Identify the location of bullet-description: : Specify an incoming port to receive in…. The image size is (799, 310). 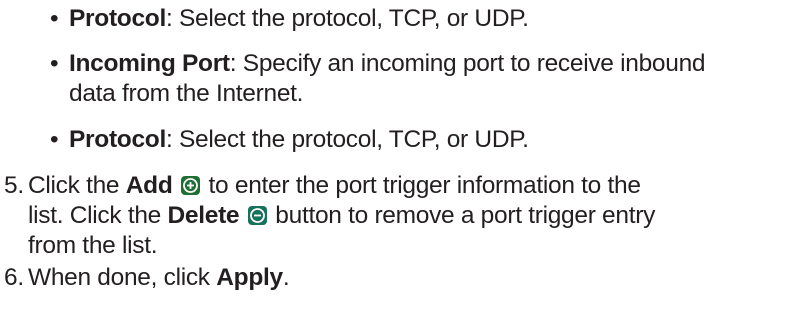
(467, 63).